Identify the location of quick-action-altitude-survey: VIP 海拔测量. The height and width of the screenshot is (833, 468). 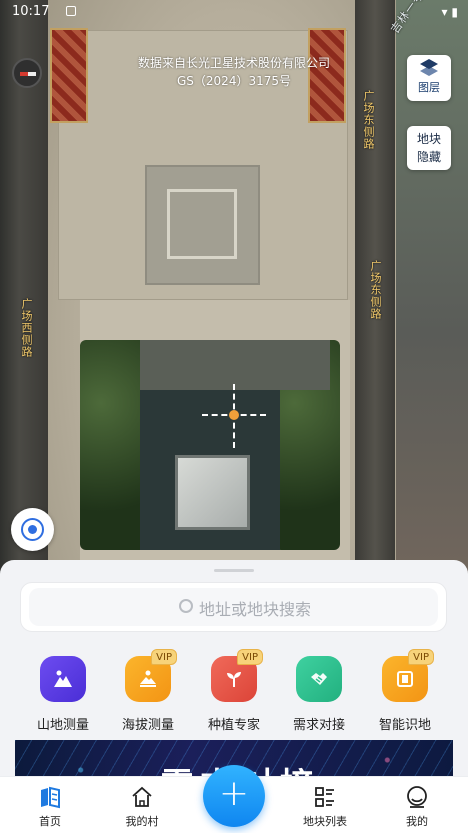
(148, 691).